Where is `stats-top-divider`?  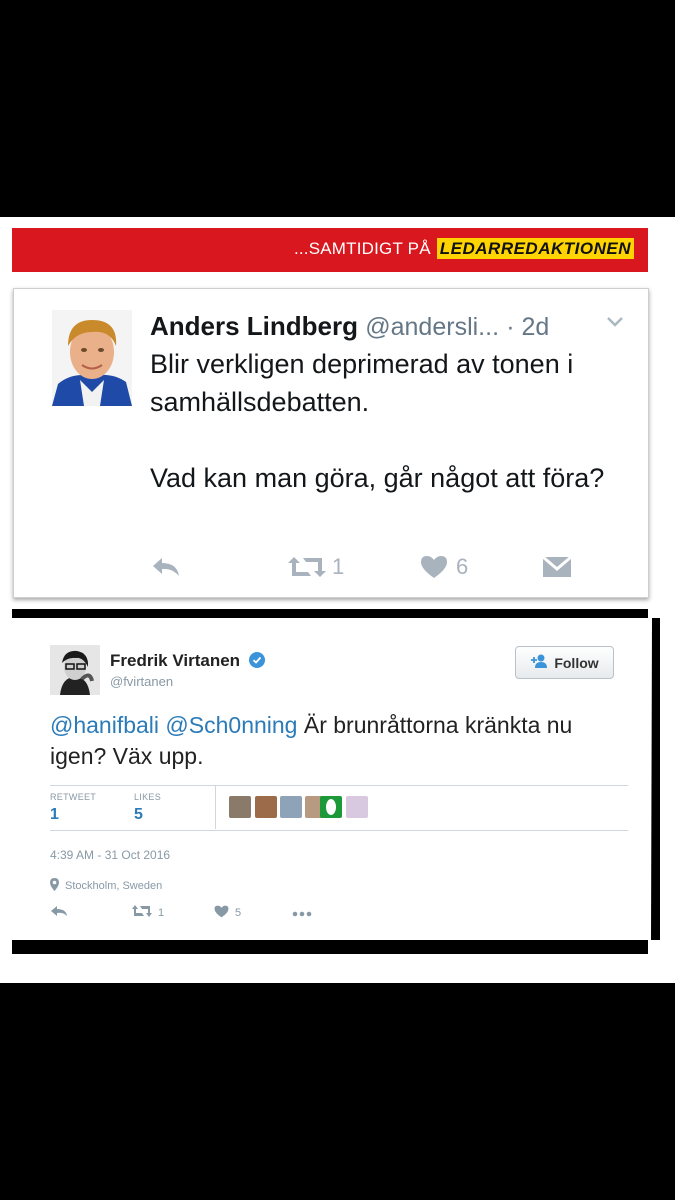
stats-top-divider is located at coordinates (339, 785).